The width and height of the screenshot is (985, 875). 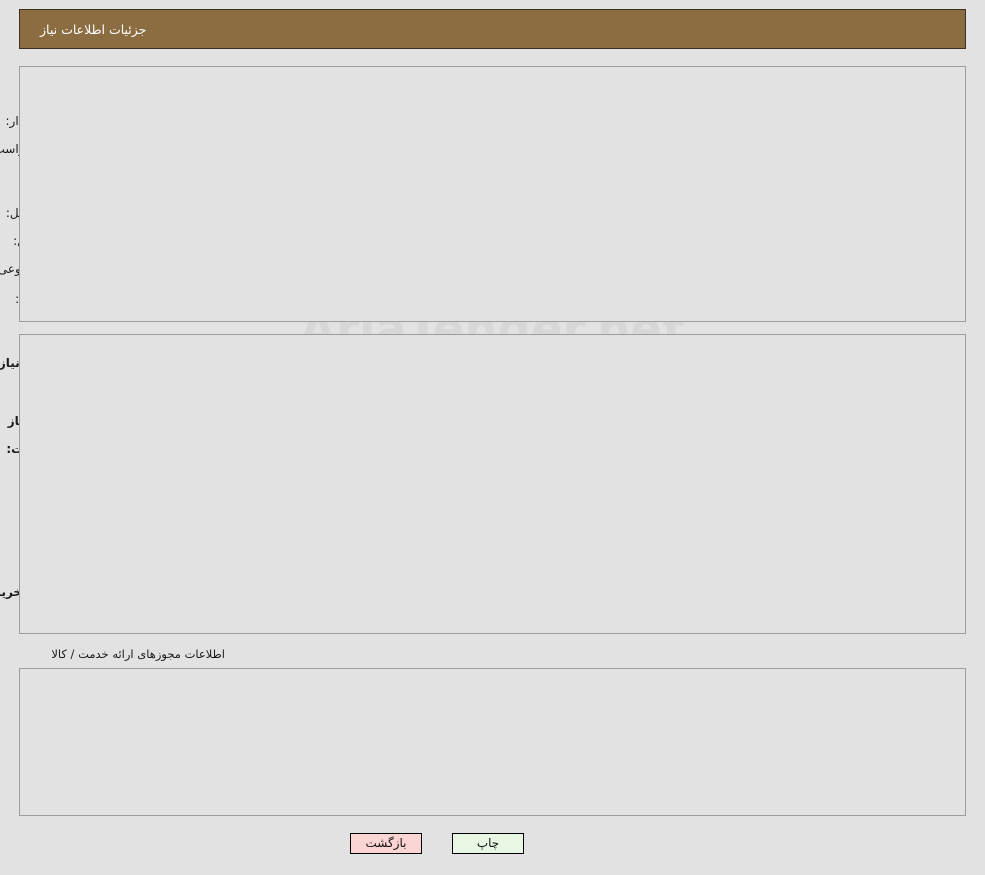 I want to click on page-title: جزئیات اطلاعات نیاز, so click(x=492, y=29).